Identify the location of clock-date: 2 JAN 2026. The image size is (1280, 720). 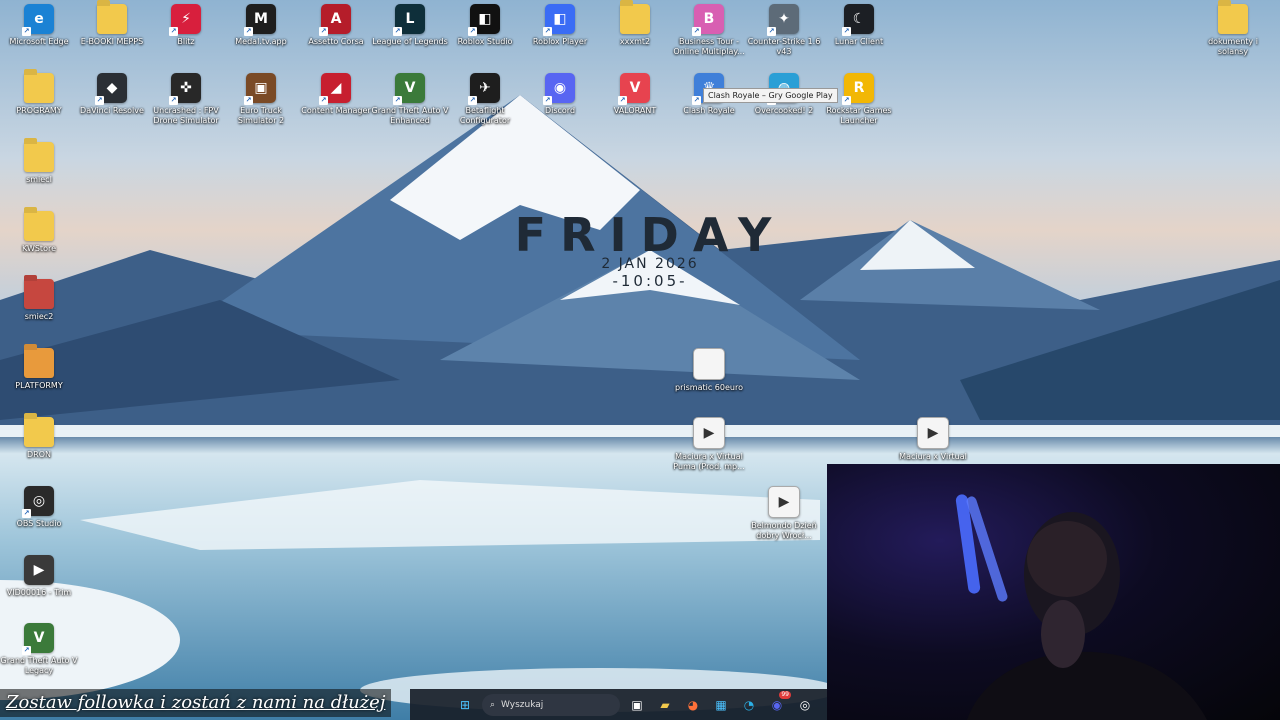
(650, 264).